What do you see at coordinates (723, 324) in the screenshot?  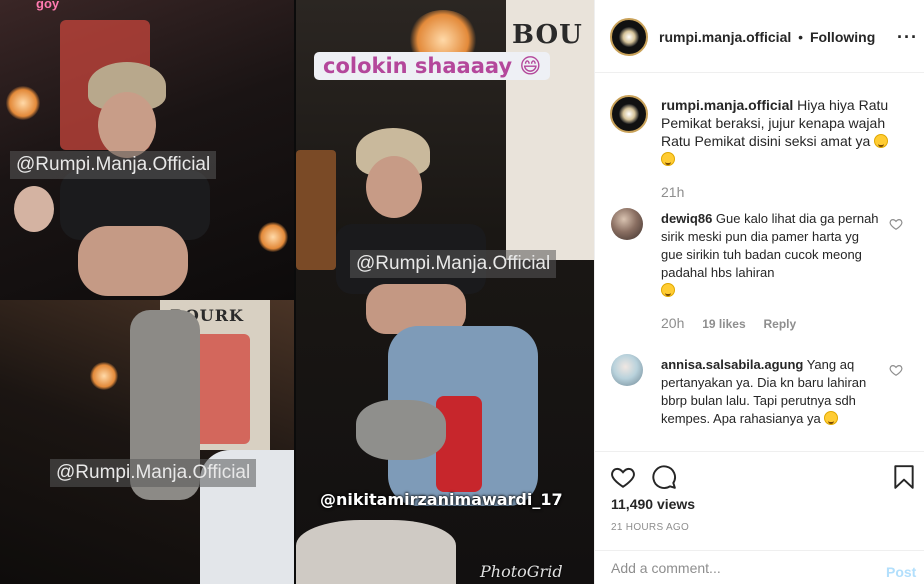 I see `comment-likes: 19 likes` at bounding box center [723, 324].